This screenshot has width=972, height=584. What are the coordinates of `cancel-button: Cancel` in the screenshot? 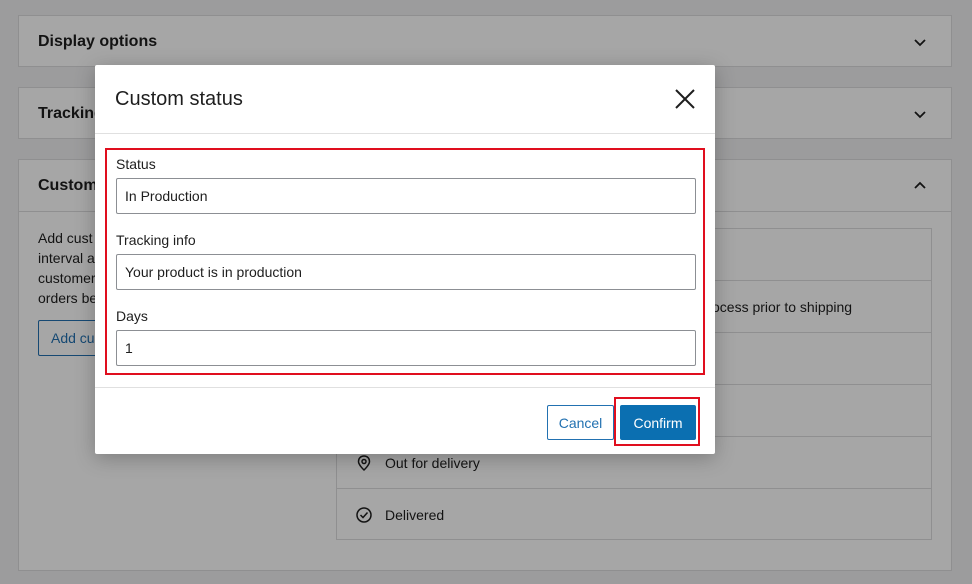 It's located at (580, 422).